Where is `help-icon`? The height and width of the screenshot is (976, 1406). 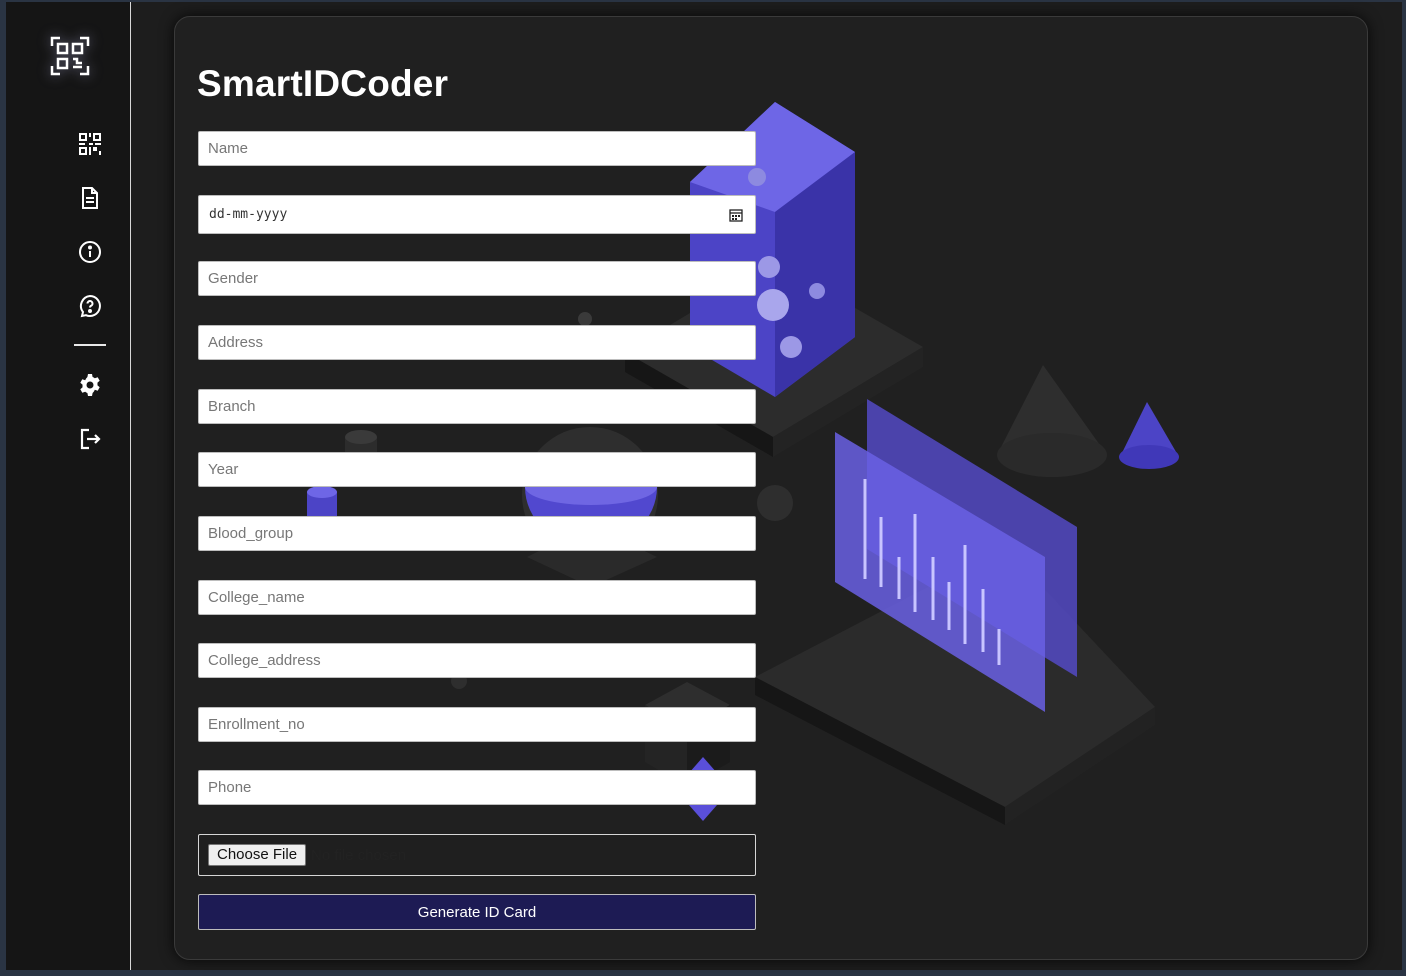
help-icon is located at coordinates (90, 306).